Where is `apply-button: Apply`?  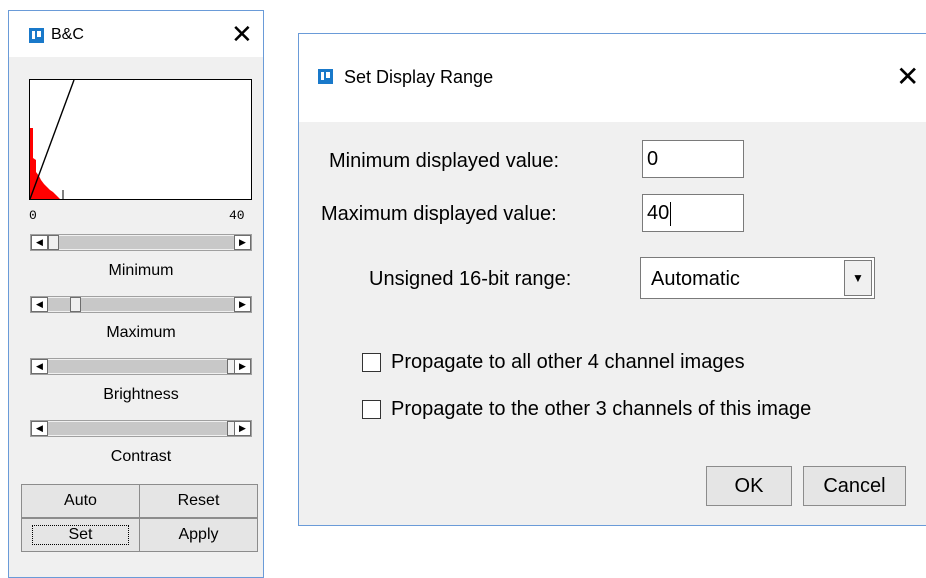 apply-button: Apply is located at coordinates (198, 535).